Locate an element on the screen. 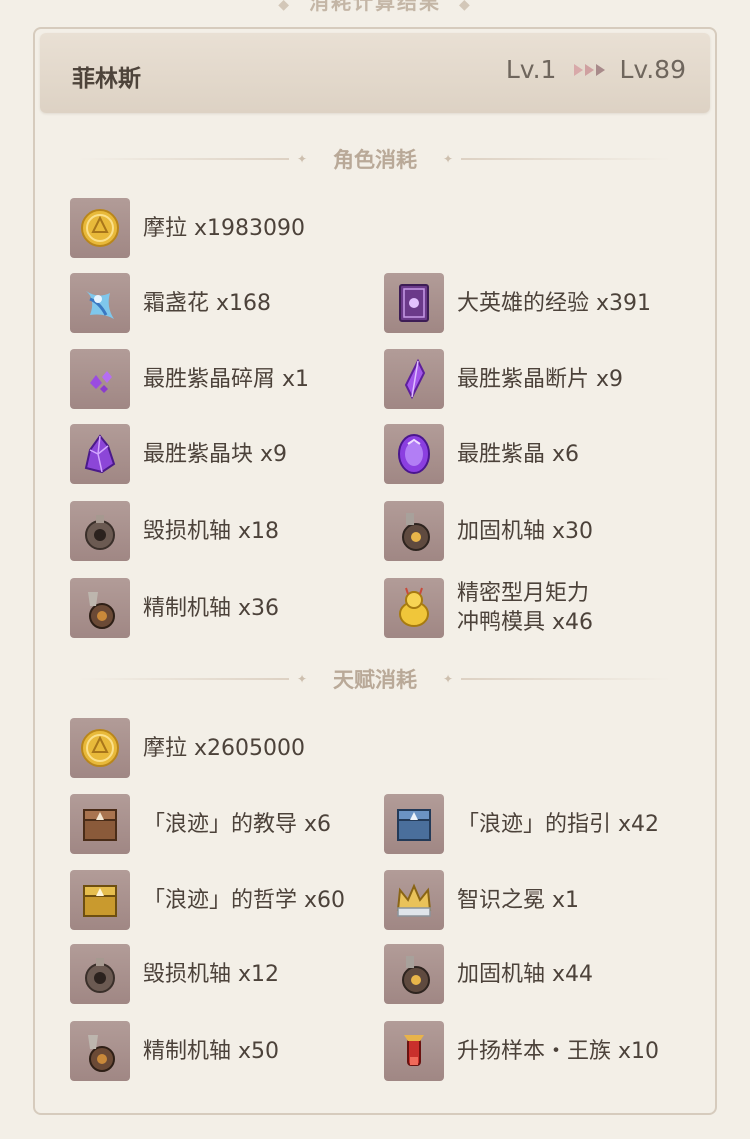  philosophies-book-icon is located at coordinates (100, 900).